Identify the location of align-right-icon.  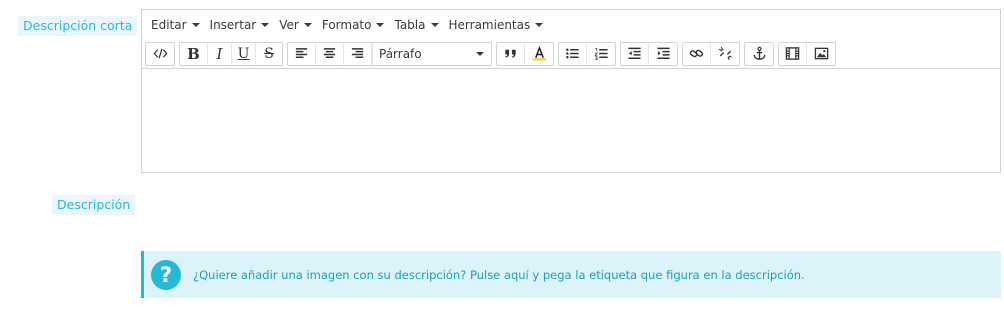
(357, 53).